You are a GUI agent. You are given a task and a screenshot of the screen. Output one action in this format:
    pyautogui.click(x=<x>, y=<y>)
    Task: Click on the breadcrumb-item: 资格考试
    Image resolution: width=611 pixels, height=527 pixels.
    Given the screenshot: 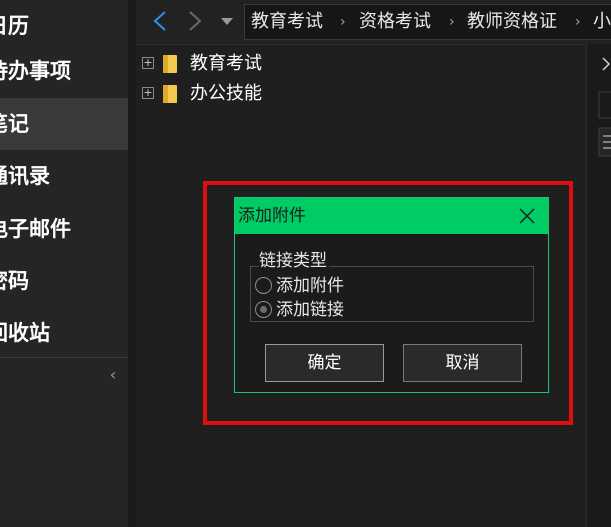 What is the action you would take?
    pyautogui.click(x=395, y=22)
    